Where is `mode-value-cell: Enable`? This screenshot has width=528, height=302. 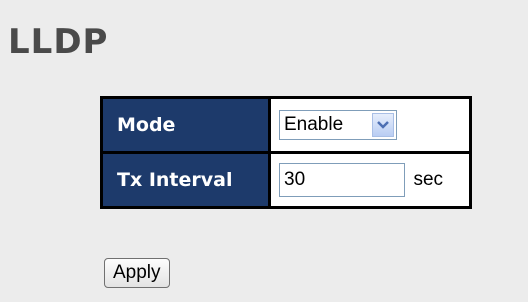
mode-value-cell: Enable is located at coordinates (370, 125).